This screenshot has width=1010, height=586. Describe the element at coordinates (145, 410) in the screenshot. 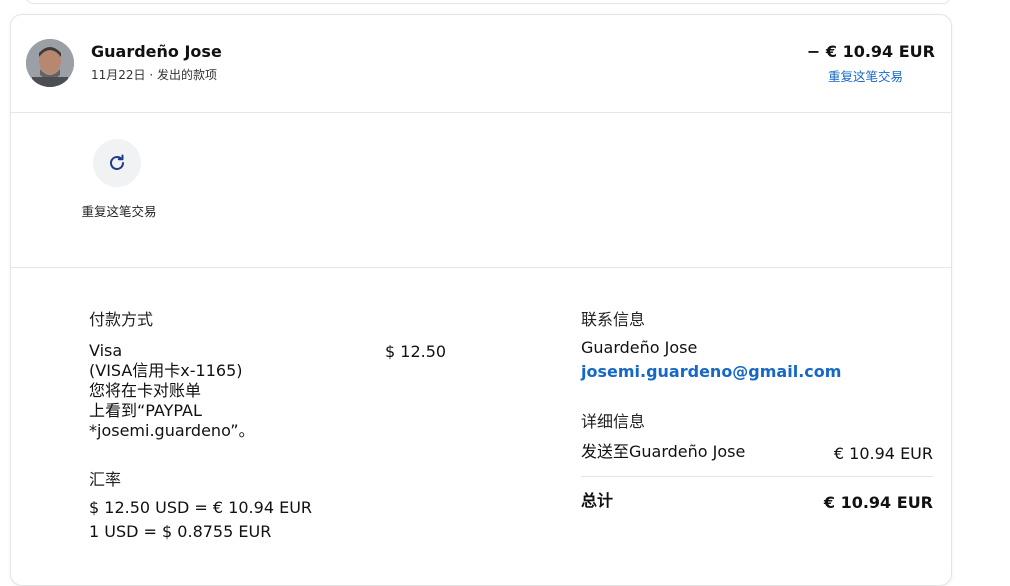

I see `payment-method-line: 上看到“PAYPAL` at that location.